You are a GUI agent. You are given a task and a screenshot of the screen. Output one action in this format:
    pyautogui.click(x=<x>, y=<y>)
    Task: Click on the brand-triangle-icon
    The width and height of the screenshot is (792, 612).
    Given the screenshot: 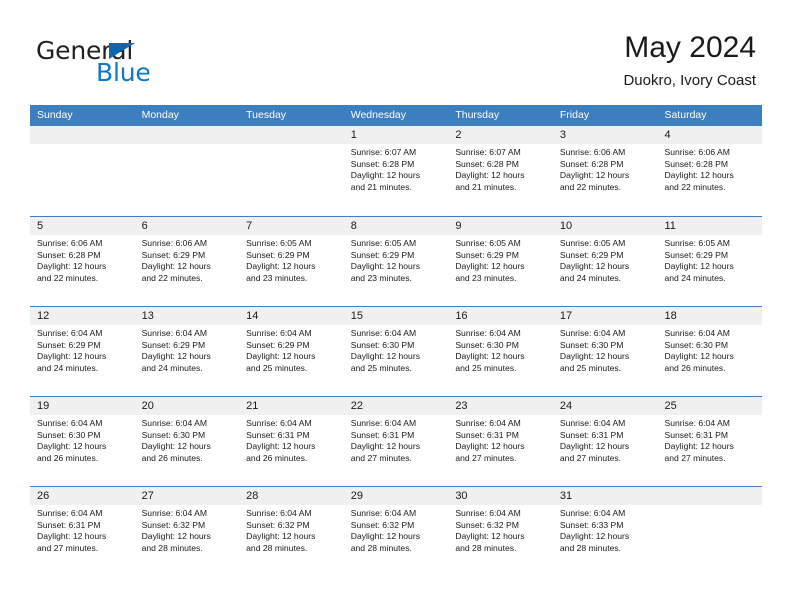 What is the action you would take?
    pyautogui.click(x=122, y=51)
    